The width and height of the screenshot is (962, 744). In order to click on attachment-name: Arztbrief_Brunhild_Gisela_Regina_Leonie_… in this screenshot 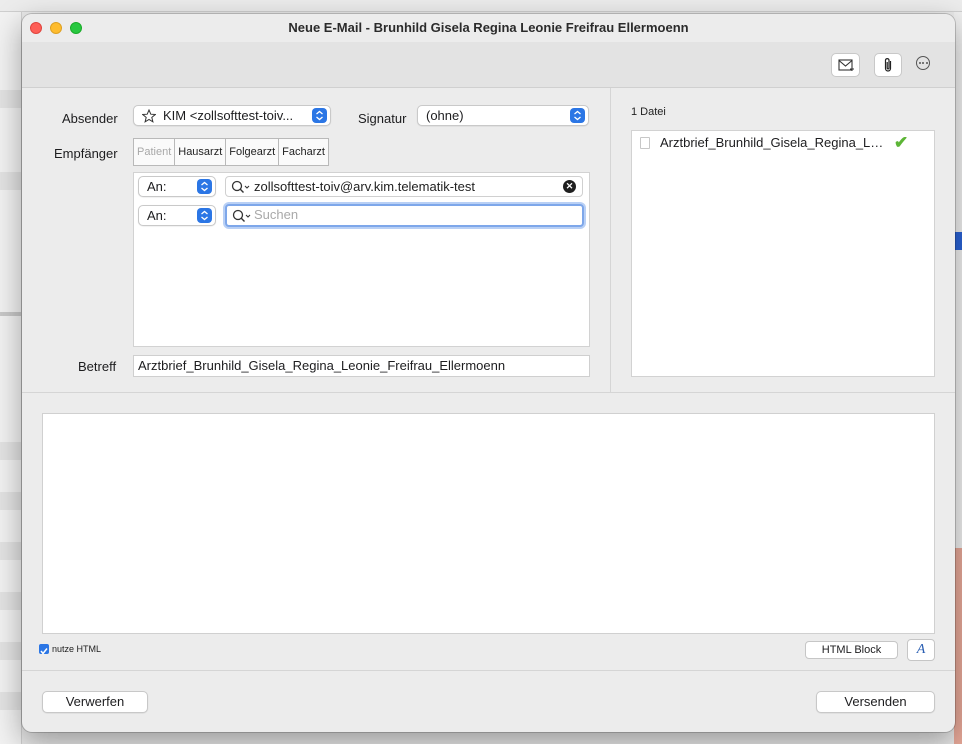, I will do `click(773, 142)`.